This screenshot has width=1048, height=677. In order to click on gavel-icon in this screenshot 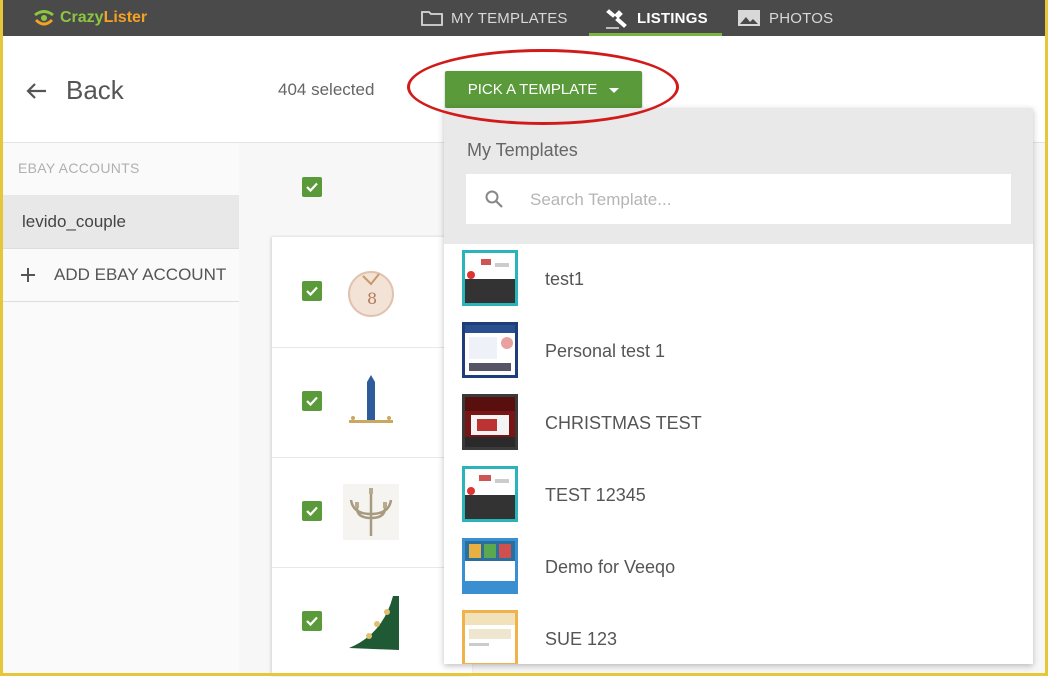, I will do `click(616, 19)`.